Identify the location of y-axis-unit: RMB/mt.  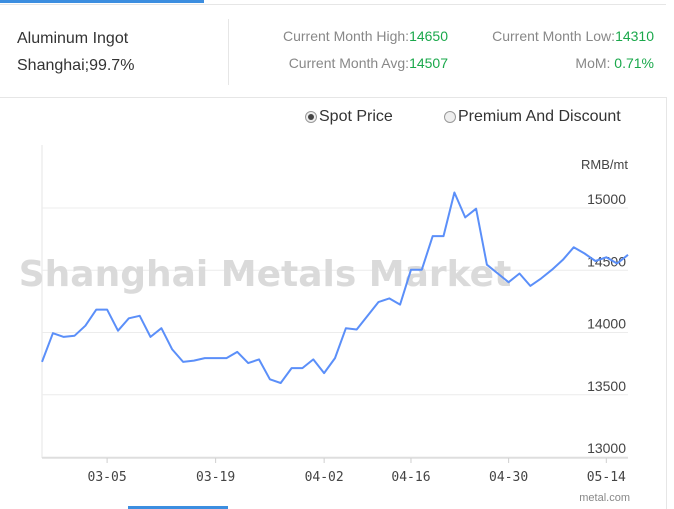
(604, 164).